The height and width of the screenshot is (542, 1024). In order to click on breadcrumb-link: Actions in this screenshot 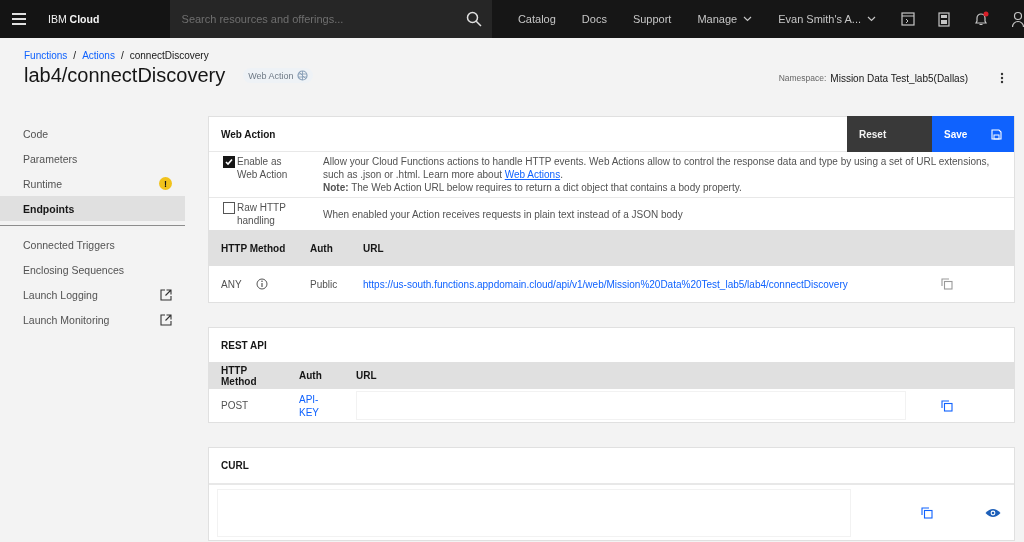, I will do `click(98, 55)`.